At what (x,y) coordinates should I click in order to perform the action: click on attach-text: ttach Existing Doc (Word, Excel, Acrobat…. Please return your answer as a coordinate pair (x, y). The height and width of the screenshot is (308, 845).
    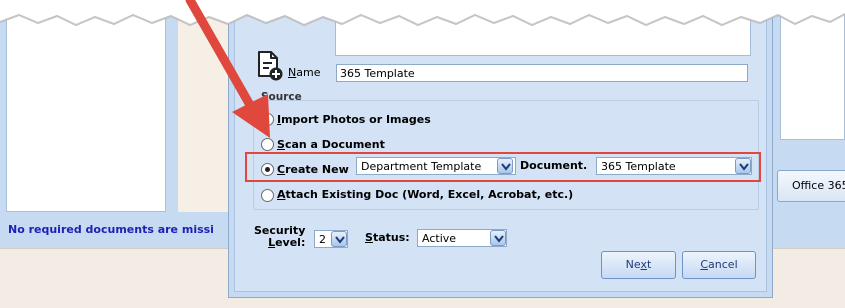
    Looking at the image, I should click on (429, 194).